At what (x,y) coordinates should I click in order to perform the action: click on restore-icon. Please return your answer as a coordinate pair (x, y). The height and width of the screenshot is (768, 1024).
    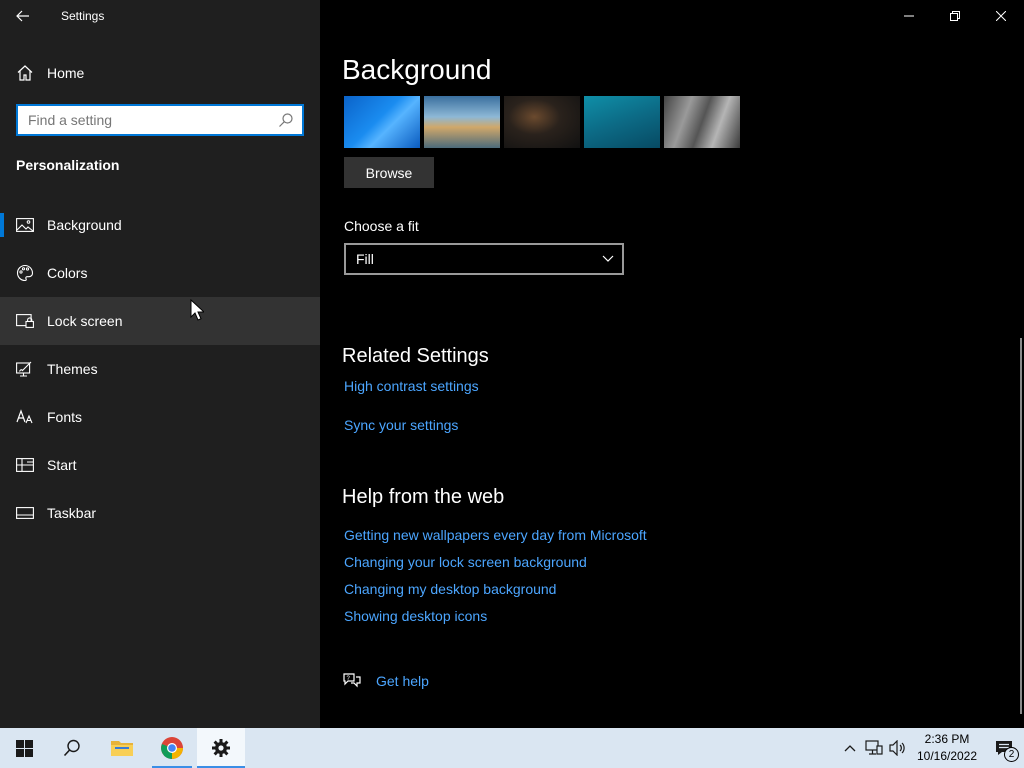
    Looking at the image, I should click on (955, 16).